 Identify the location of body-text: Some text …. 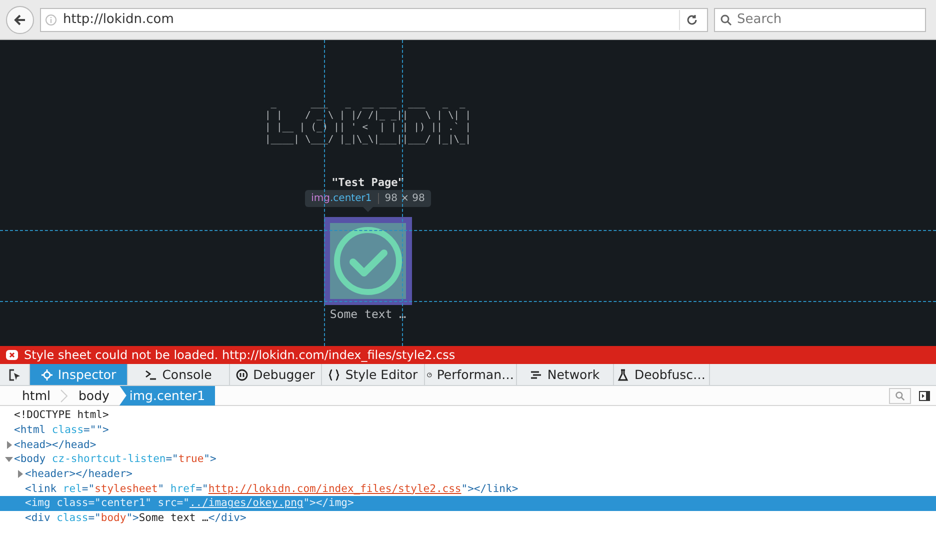
(368, 314).